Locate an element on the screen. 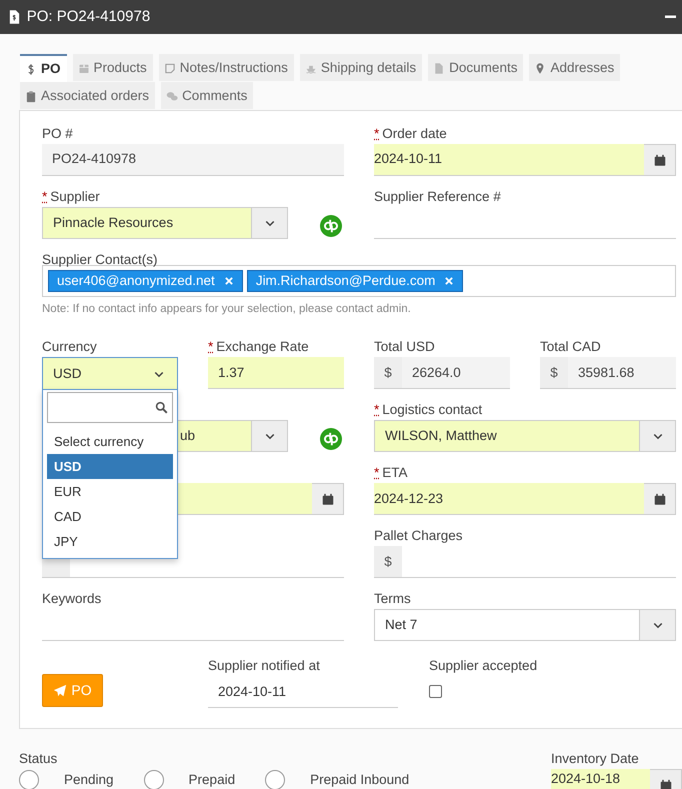 The height and width of the screenshot is (789, 682). field-label: Supplier Contact(s) is located at coordinates (100, 259).